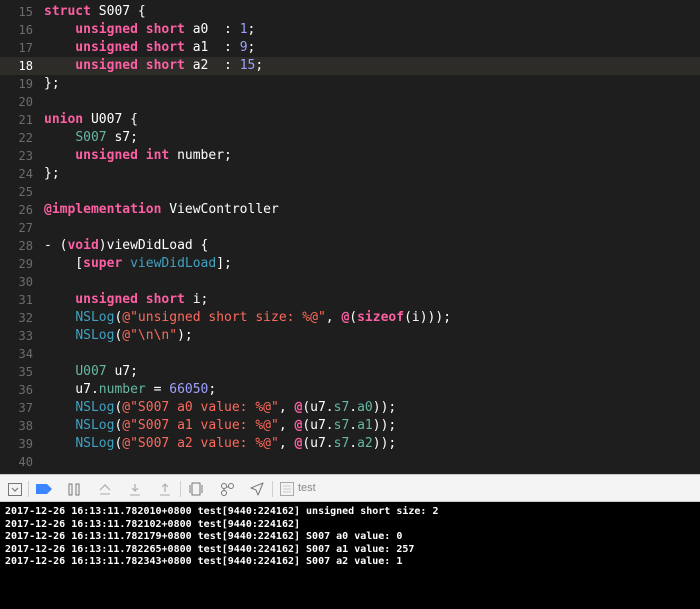 The image size is (700, 609). What do you see at coordinates (243, 29) in the screenshot?
I see `code-token: 1` at bounding box center [243, 29].